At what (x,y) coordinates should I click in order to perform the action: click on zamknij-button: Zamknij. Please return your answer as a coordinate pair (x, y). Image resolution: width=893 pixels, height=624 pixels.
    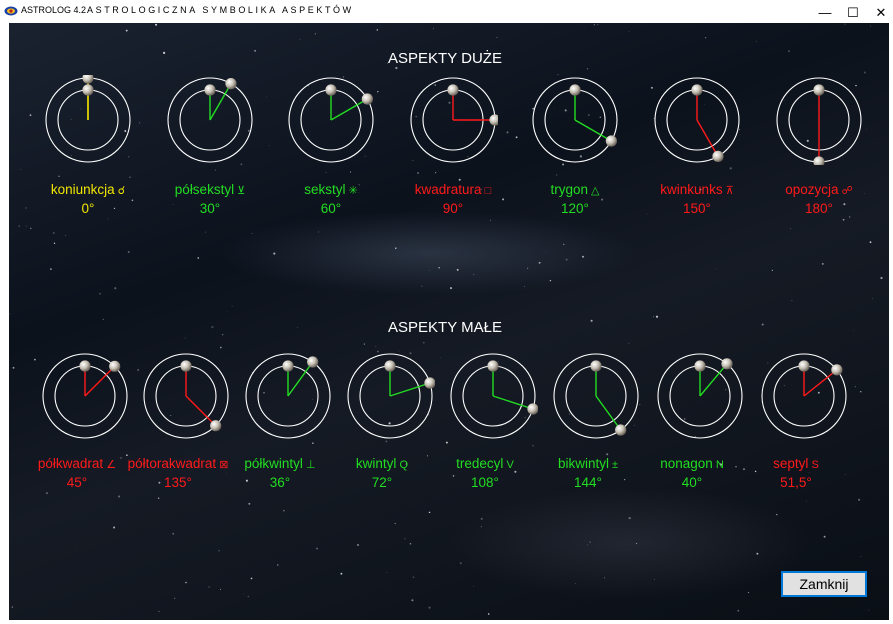
    Looking at the image, I should click on (824, 584).